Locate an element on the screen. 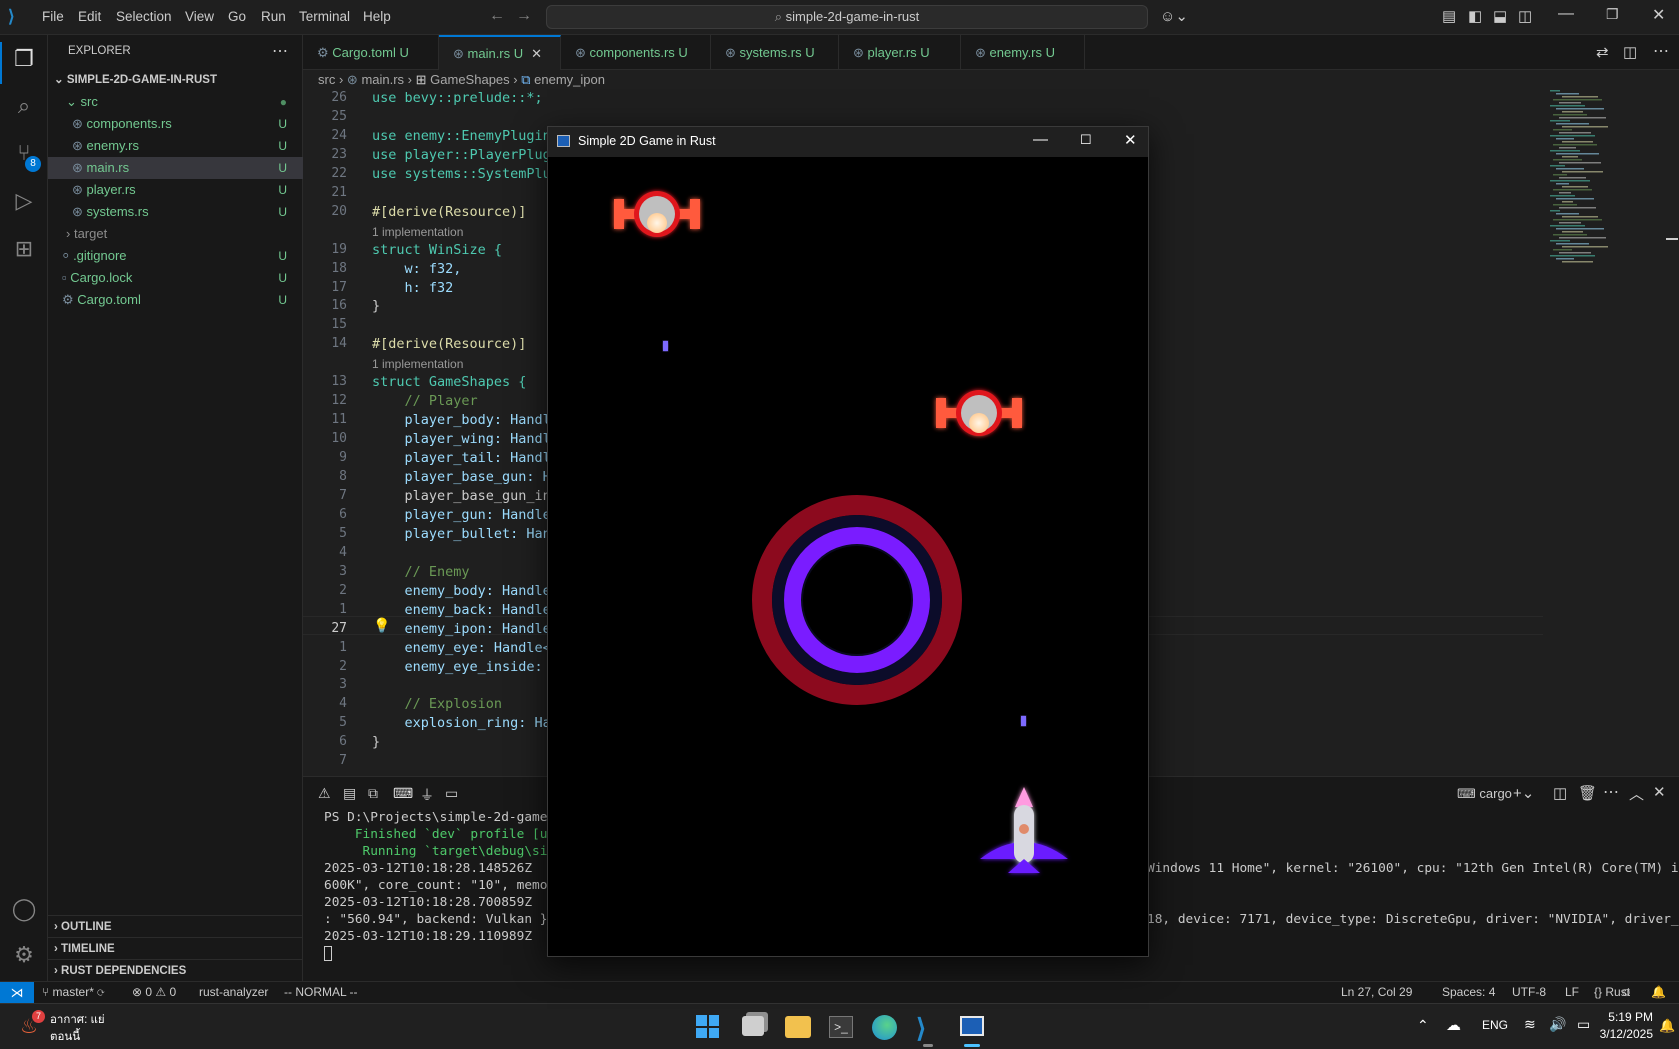 This screenshot has width=1679, height=1049. toggle-panel-icon: ⬓ is located at coordinates (1500, 16).